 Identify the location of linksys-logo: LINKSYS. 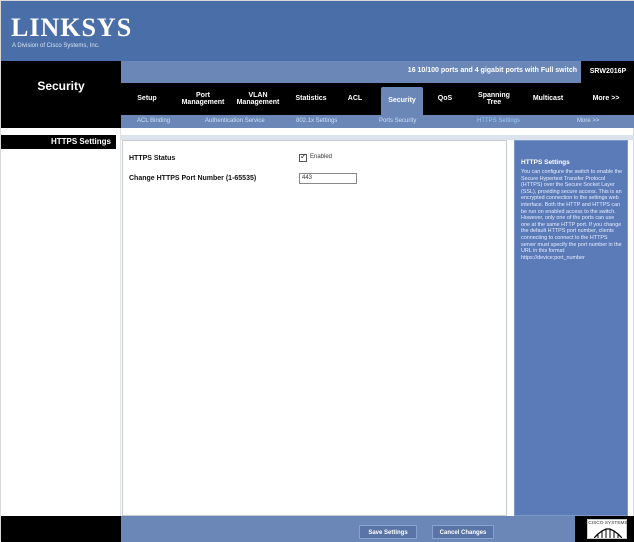
(72, 27).